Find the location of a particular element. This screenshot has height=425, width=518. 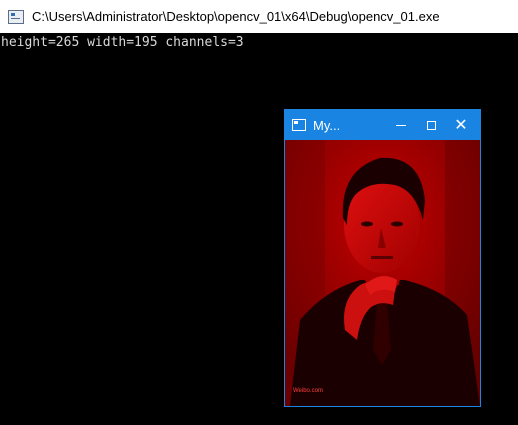

window-app-icon is located at coordinates (299, 125).